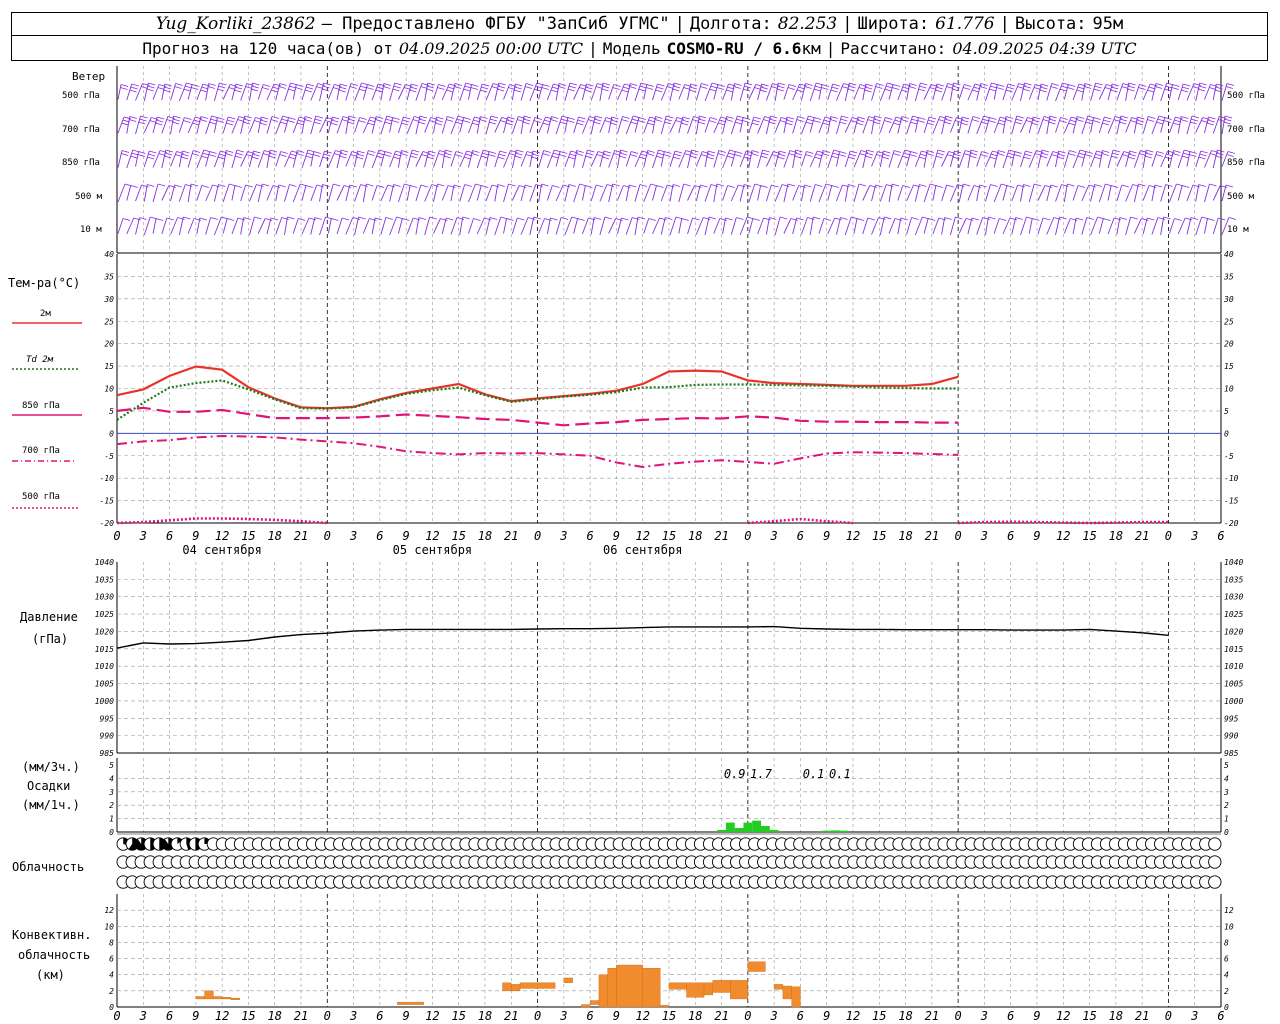 The image size is (1280, 1024). What do you see at coordinates (1226, 765) in the screenshot?
I see `prec-ytick-right: 5` at bounding box center [1226, 765].